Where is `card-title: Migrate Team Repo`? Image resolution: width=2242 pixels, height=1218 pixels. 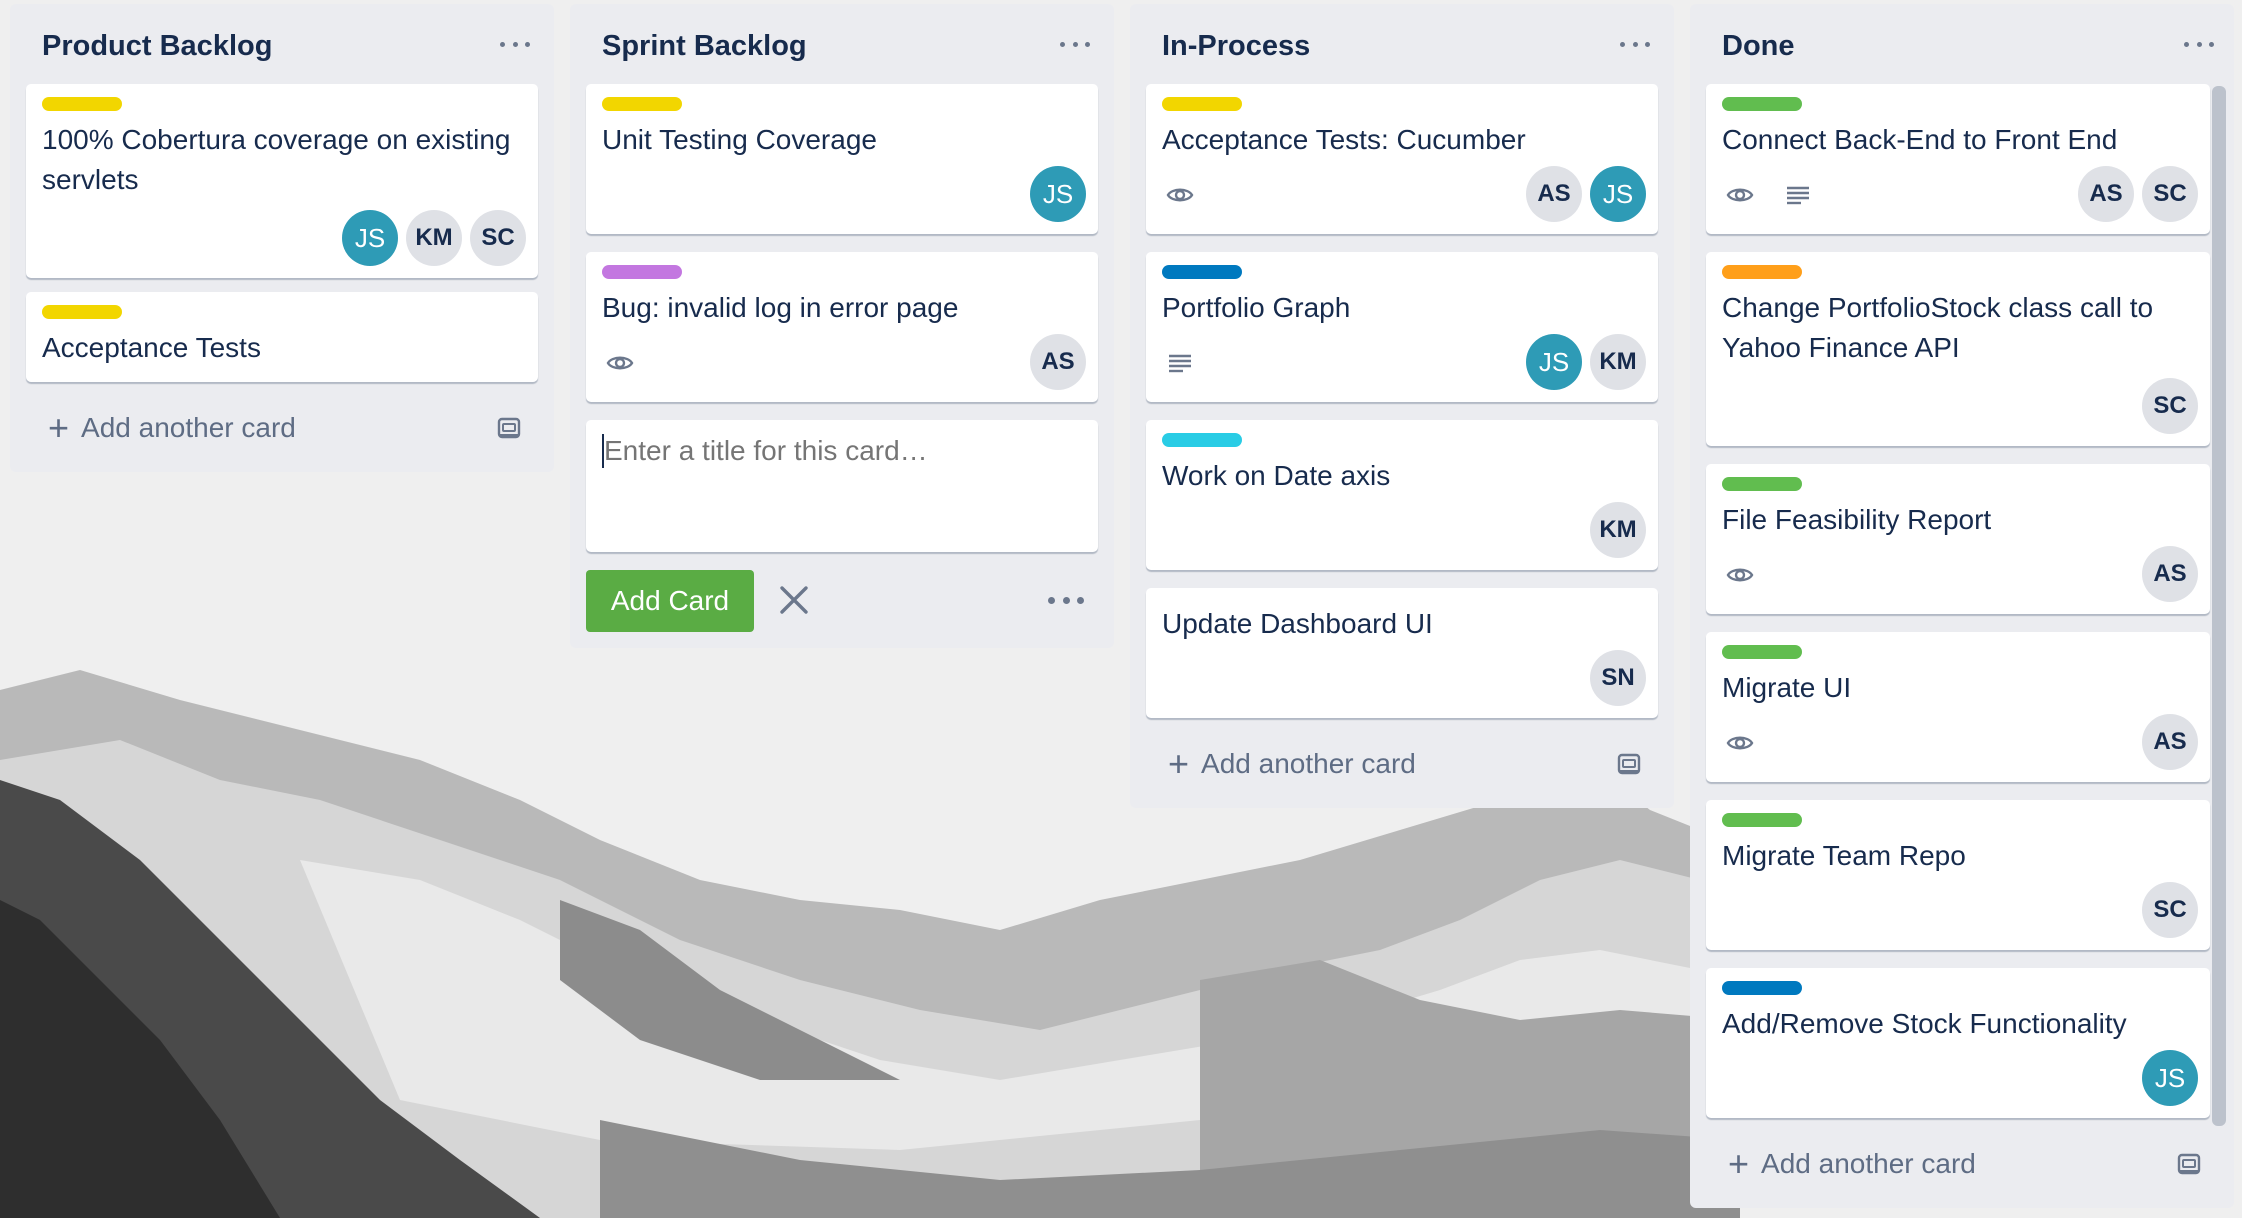 card-title: Migrate Team Repo is located at coordinates (1844, 855).